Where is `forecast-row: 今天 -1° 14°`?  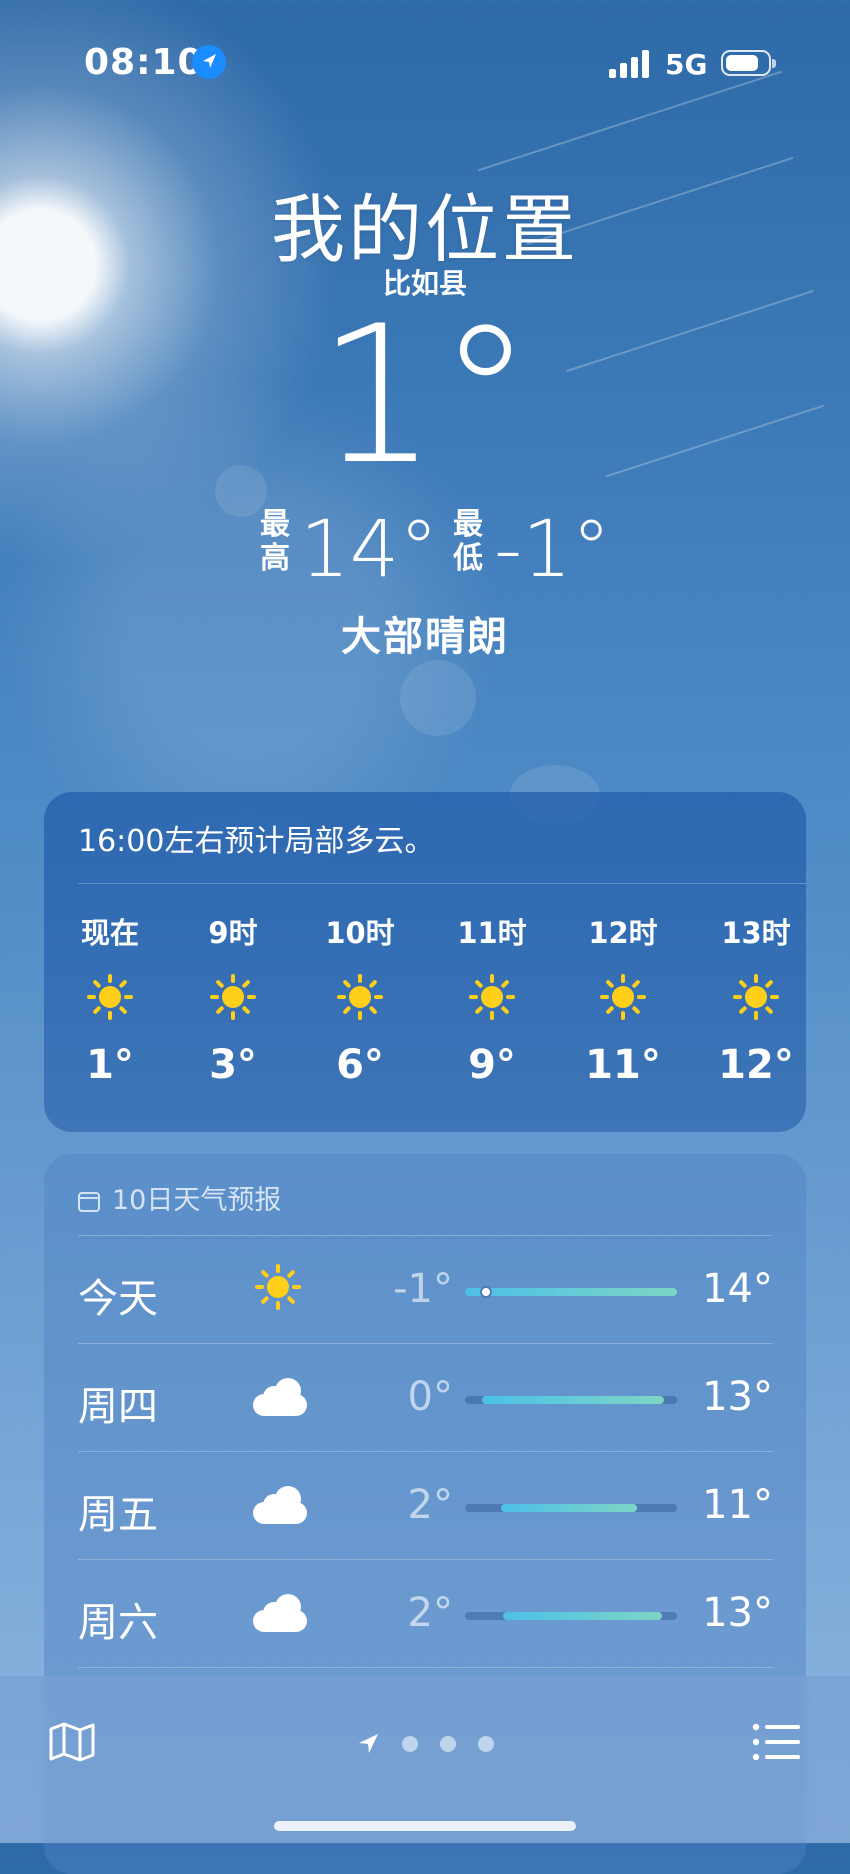
forecast-row: 今天 -1° 14° is located at coordinates (425, 1290).